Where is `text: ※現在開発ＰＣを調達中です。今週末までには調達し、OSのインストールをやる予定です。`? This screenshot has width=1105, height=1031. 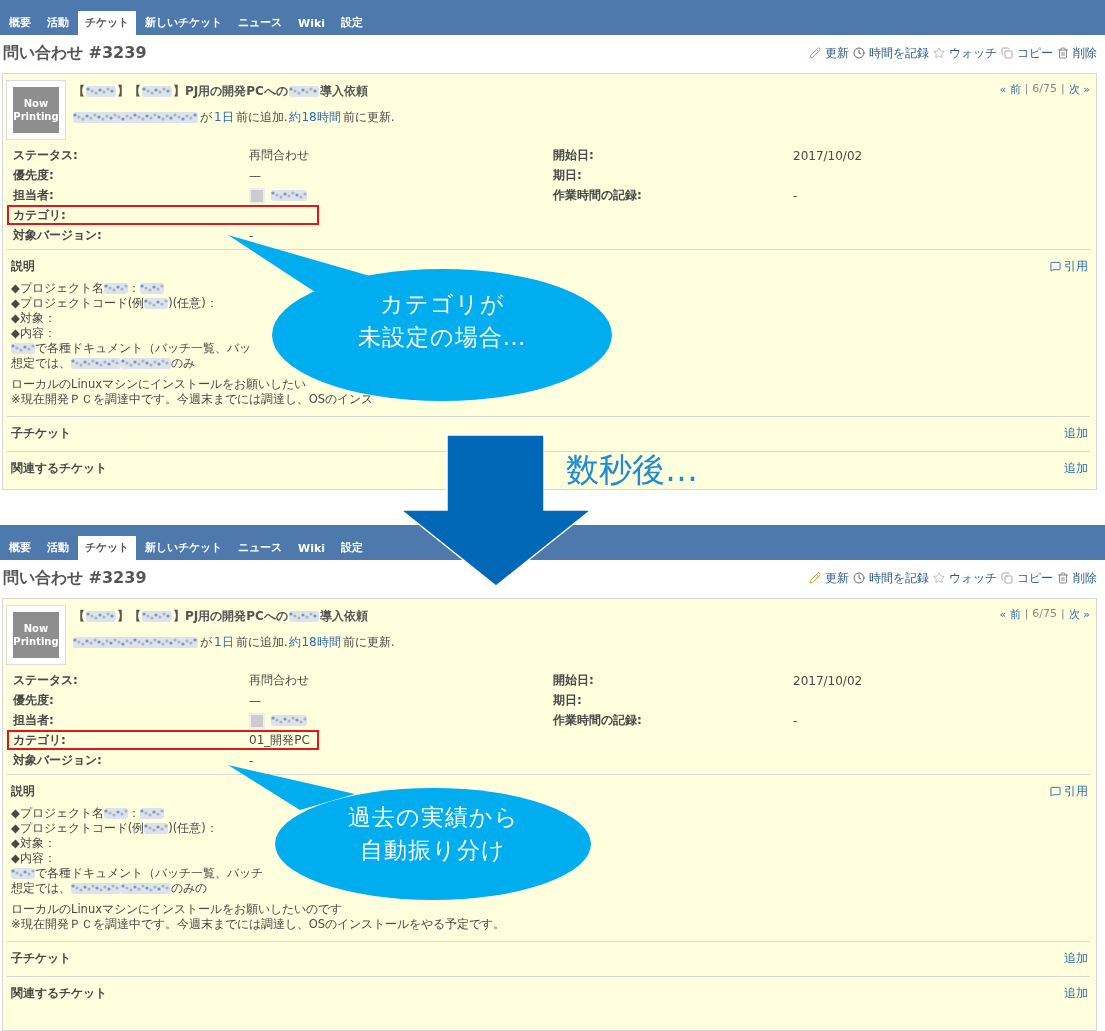
text: ※現在開発ＰＣを調達中です。今週末までには調達し、OSのインストールをやる予定です。 is located at coordinates (258, 924).